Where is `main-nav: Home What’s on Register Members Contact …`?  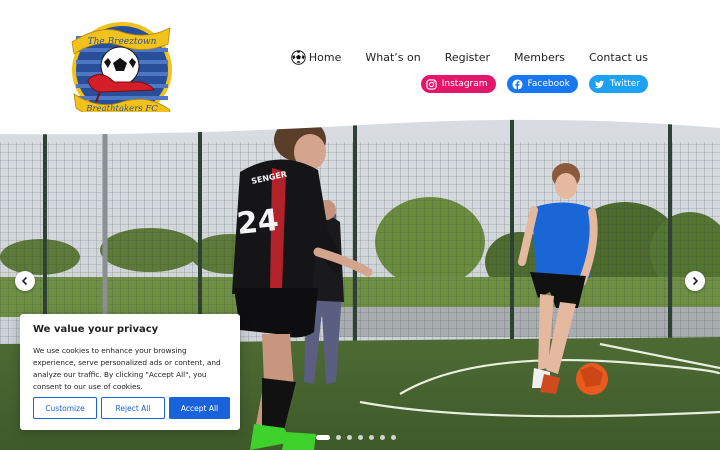
main-nav: Home What’s on Register Members Contact … is located at coordinates (469, 57).